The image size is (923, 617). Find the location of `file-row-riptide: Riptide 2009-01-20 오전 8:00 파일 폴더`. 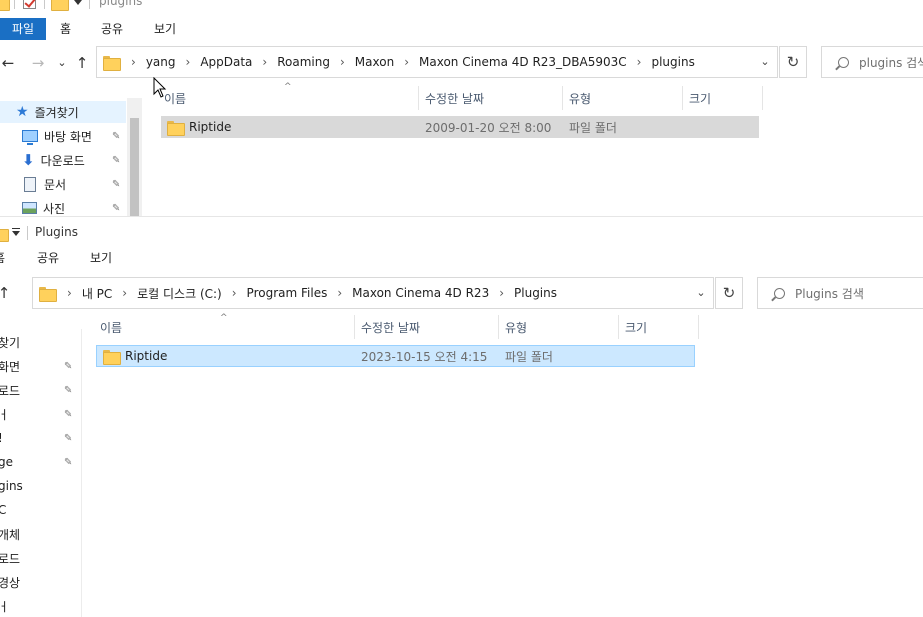

file-row-riptide: Riptide 2009-01-20 오전 8:00 파일 폴더 is located at coordinates (460, 127).